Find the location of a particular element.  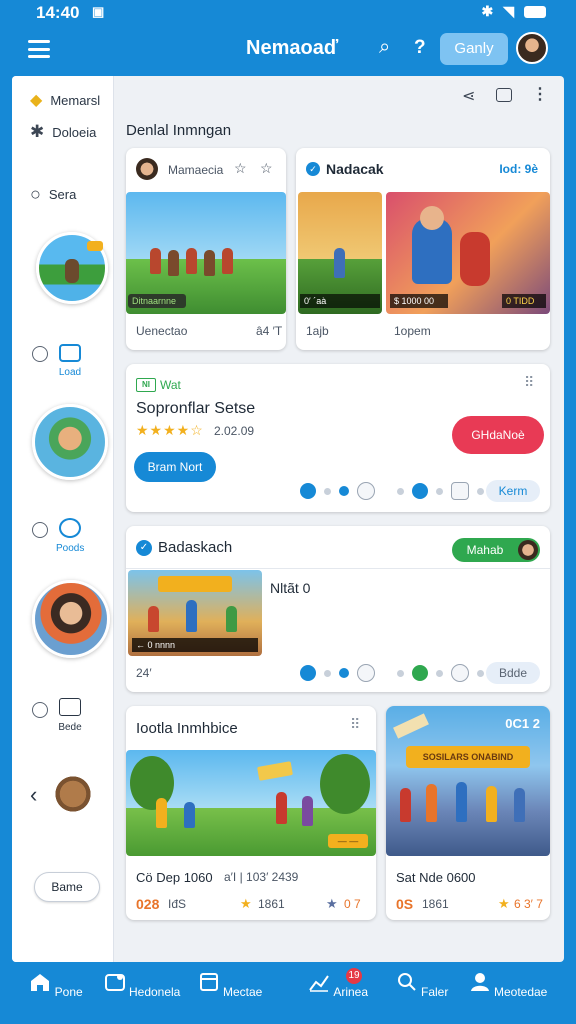

secondary-pill: Kerm is located at coordinates (513, 491).